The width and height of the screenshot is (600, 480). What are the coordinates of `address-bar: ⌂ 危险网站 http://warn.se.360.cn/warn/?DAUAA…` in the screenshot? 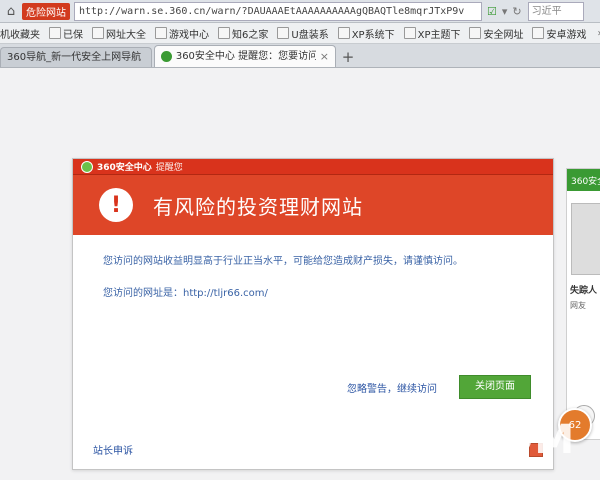 It's located at (300, 11).